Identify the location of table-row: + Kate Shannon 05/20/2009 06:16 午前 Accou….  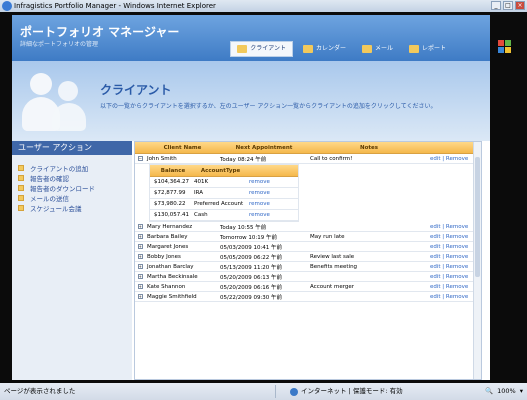
(308, 287).